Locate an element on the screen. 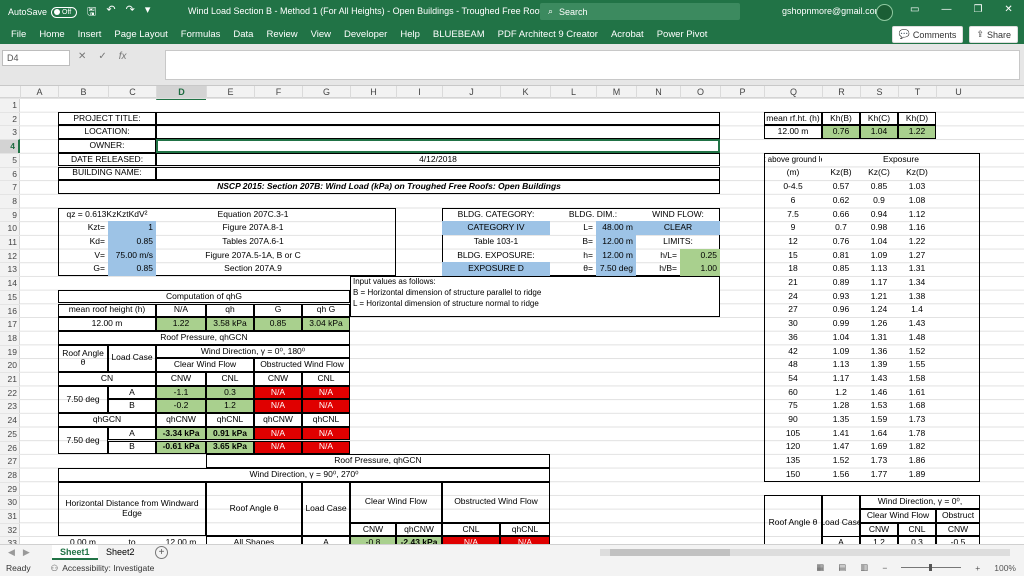 This screenshot has width=1024, height=576. zoom-in-icon: + is located at coordinates (977, 568).